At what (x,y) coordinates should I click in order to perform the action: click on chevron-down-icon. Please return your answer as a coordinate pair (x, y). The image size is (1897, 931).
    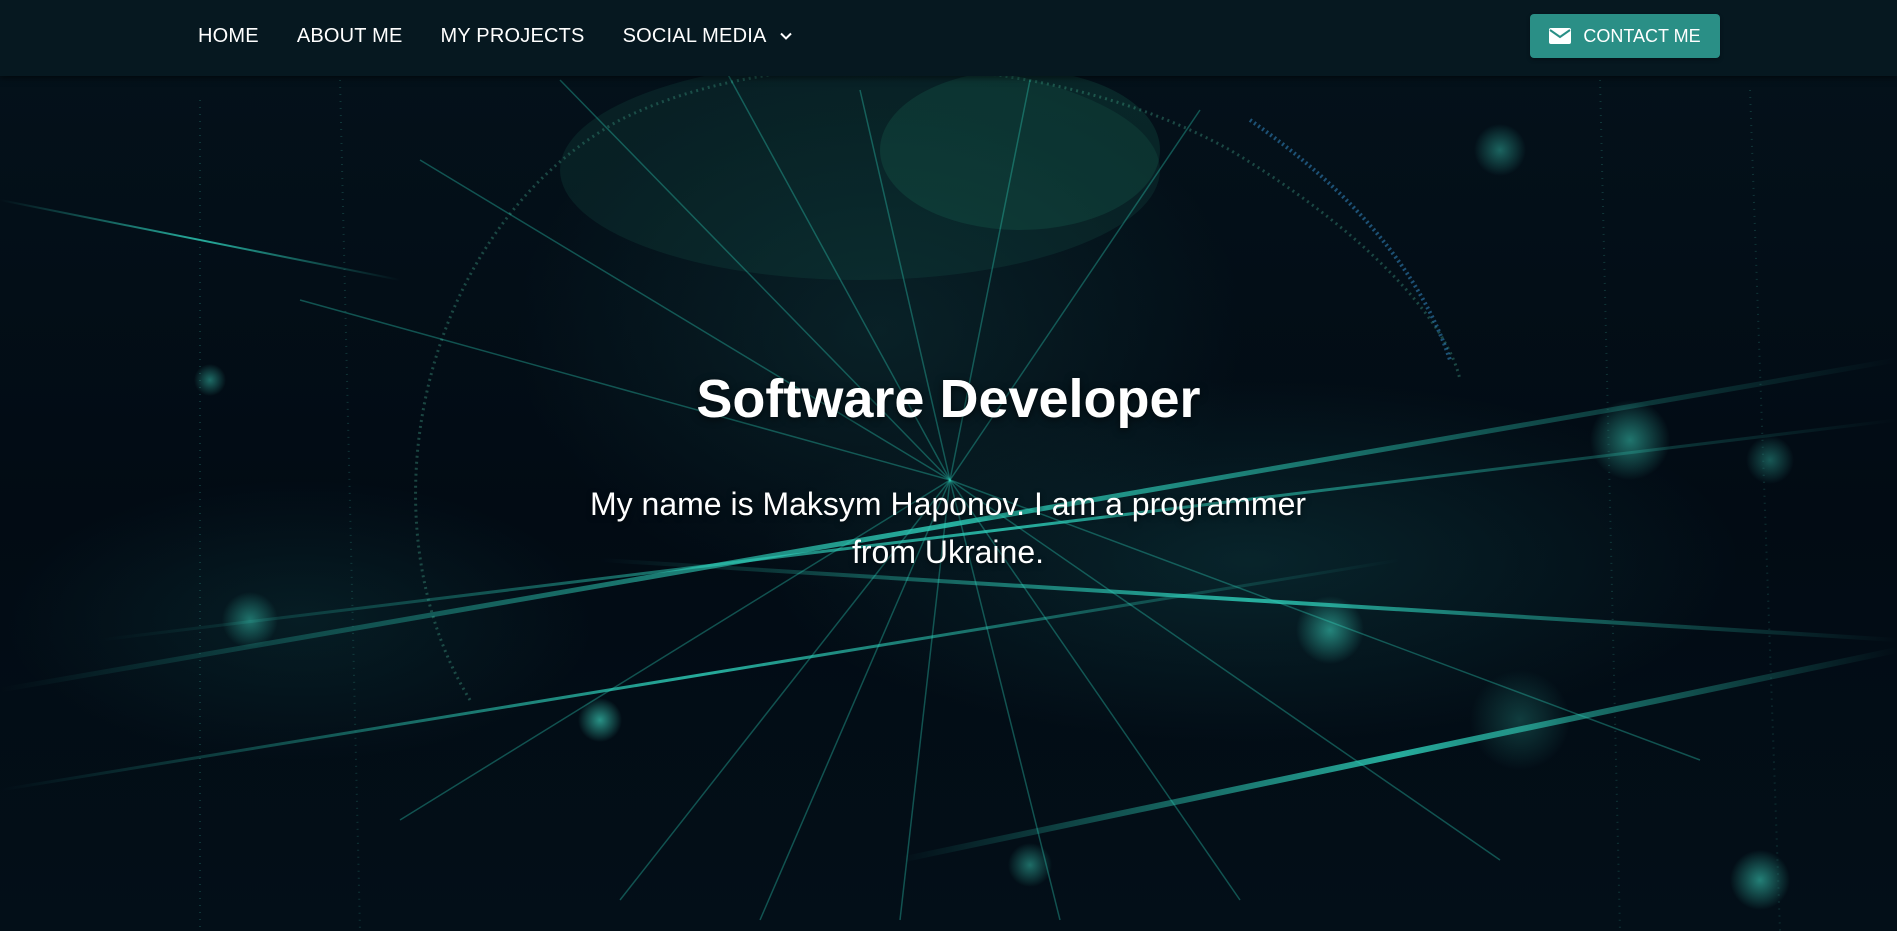
    Looking at the image, I should click on (785, 36).